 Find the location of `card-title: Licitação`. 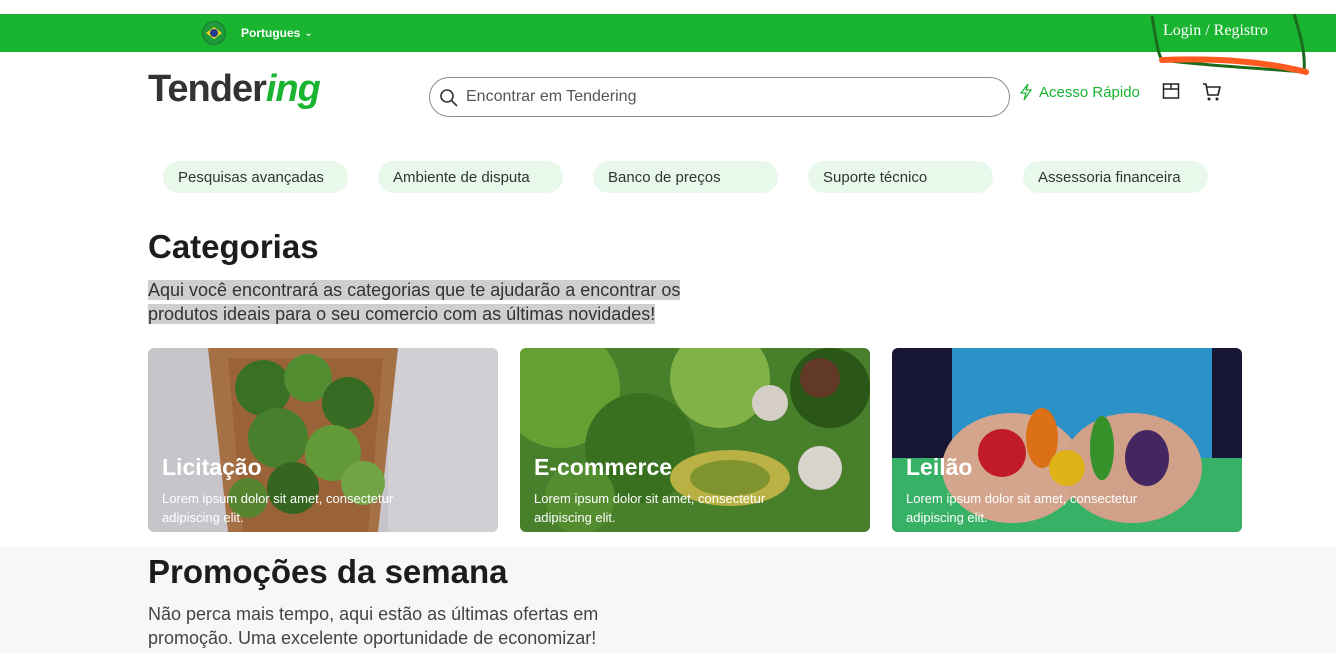

card-title: Licitação is located at coordinates (212, 467).